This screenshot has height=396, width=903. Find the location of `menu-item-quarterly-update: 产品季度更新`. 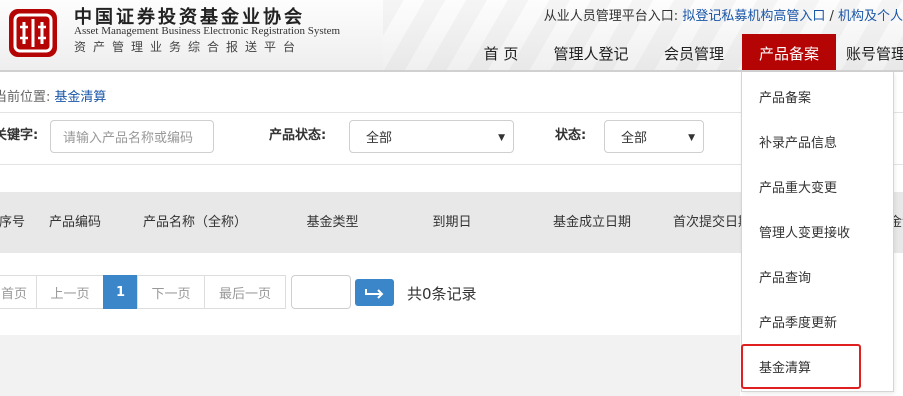

menu-item-quarterly-update: 产品季度更新 is located at coordinates (817, 321).